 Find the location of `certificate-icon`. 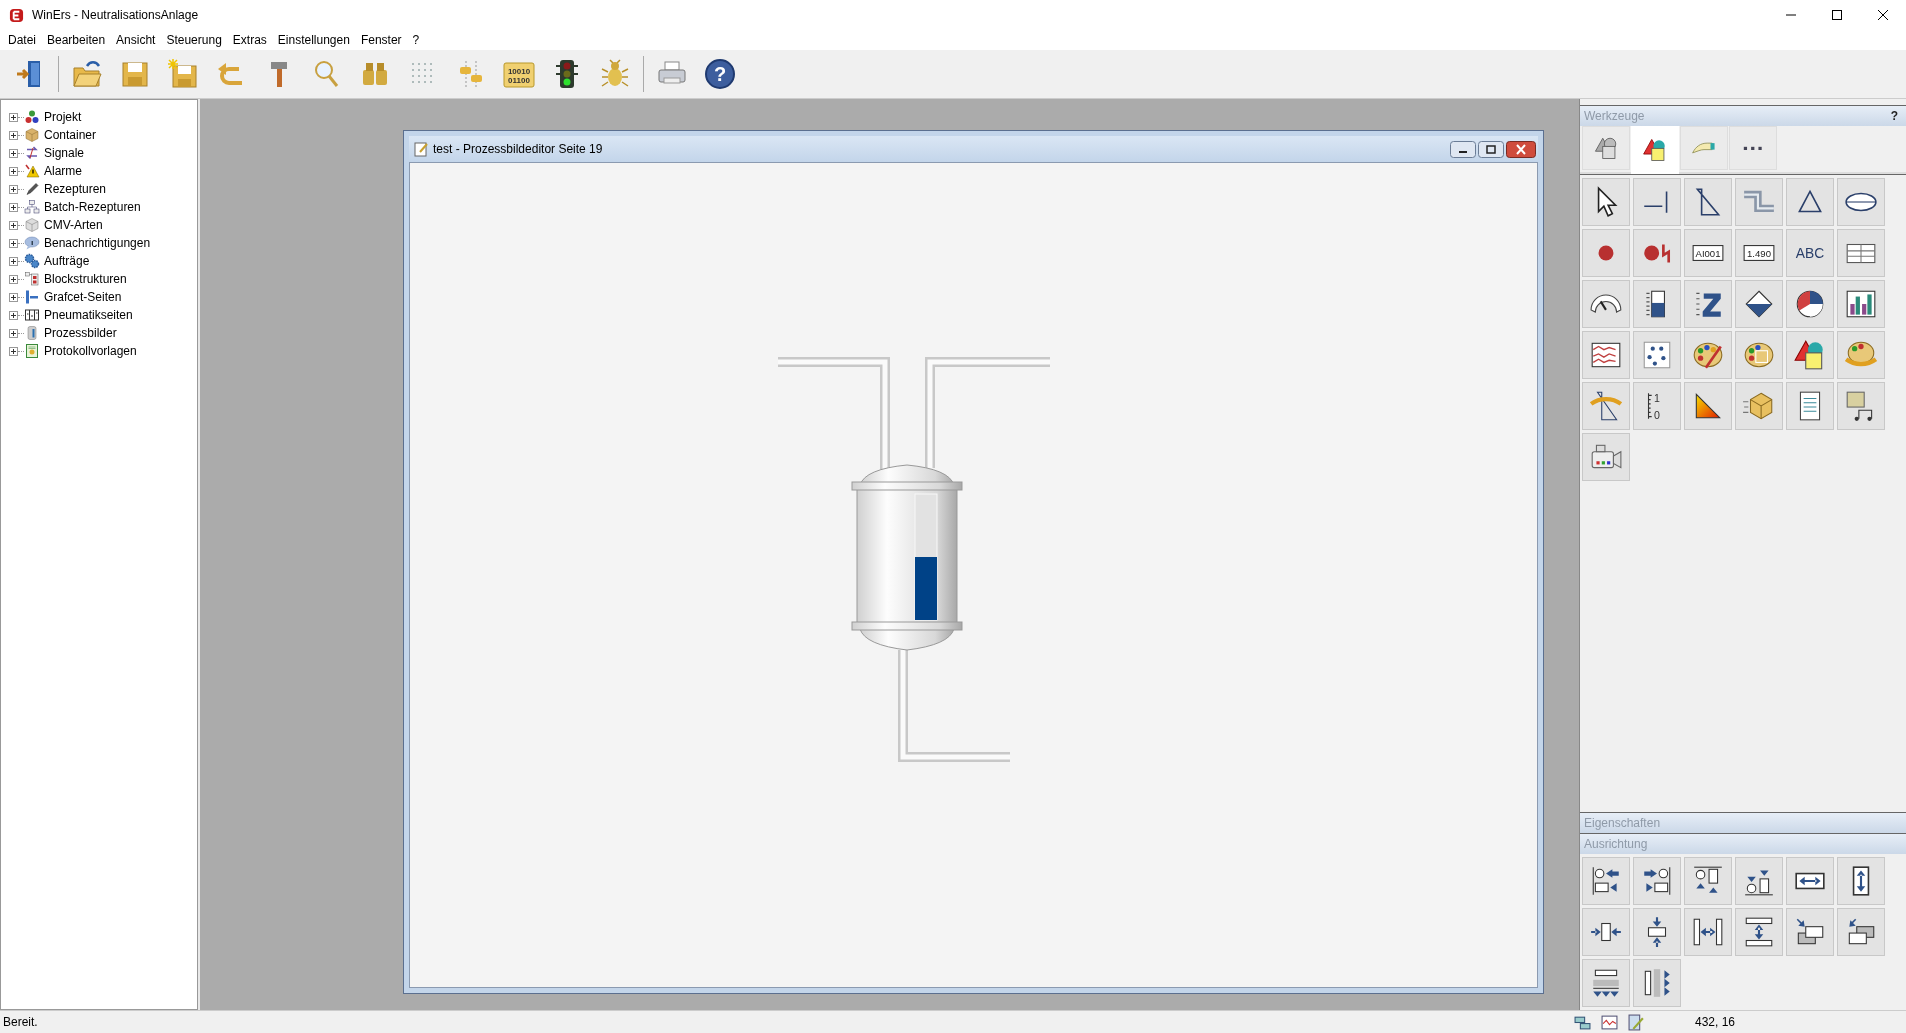

certificate-icon is located at coordinates (32, 351).